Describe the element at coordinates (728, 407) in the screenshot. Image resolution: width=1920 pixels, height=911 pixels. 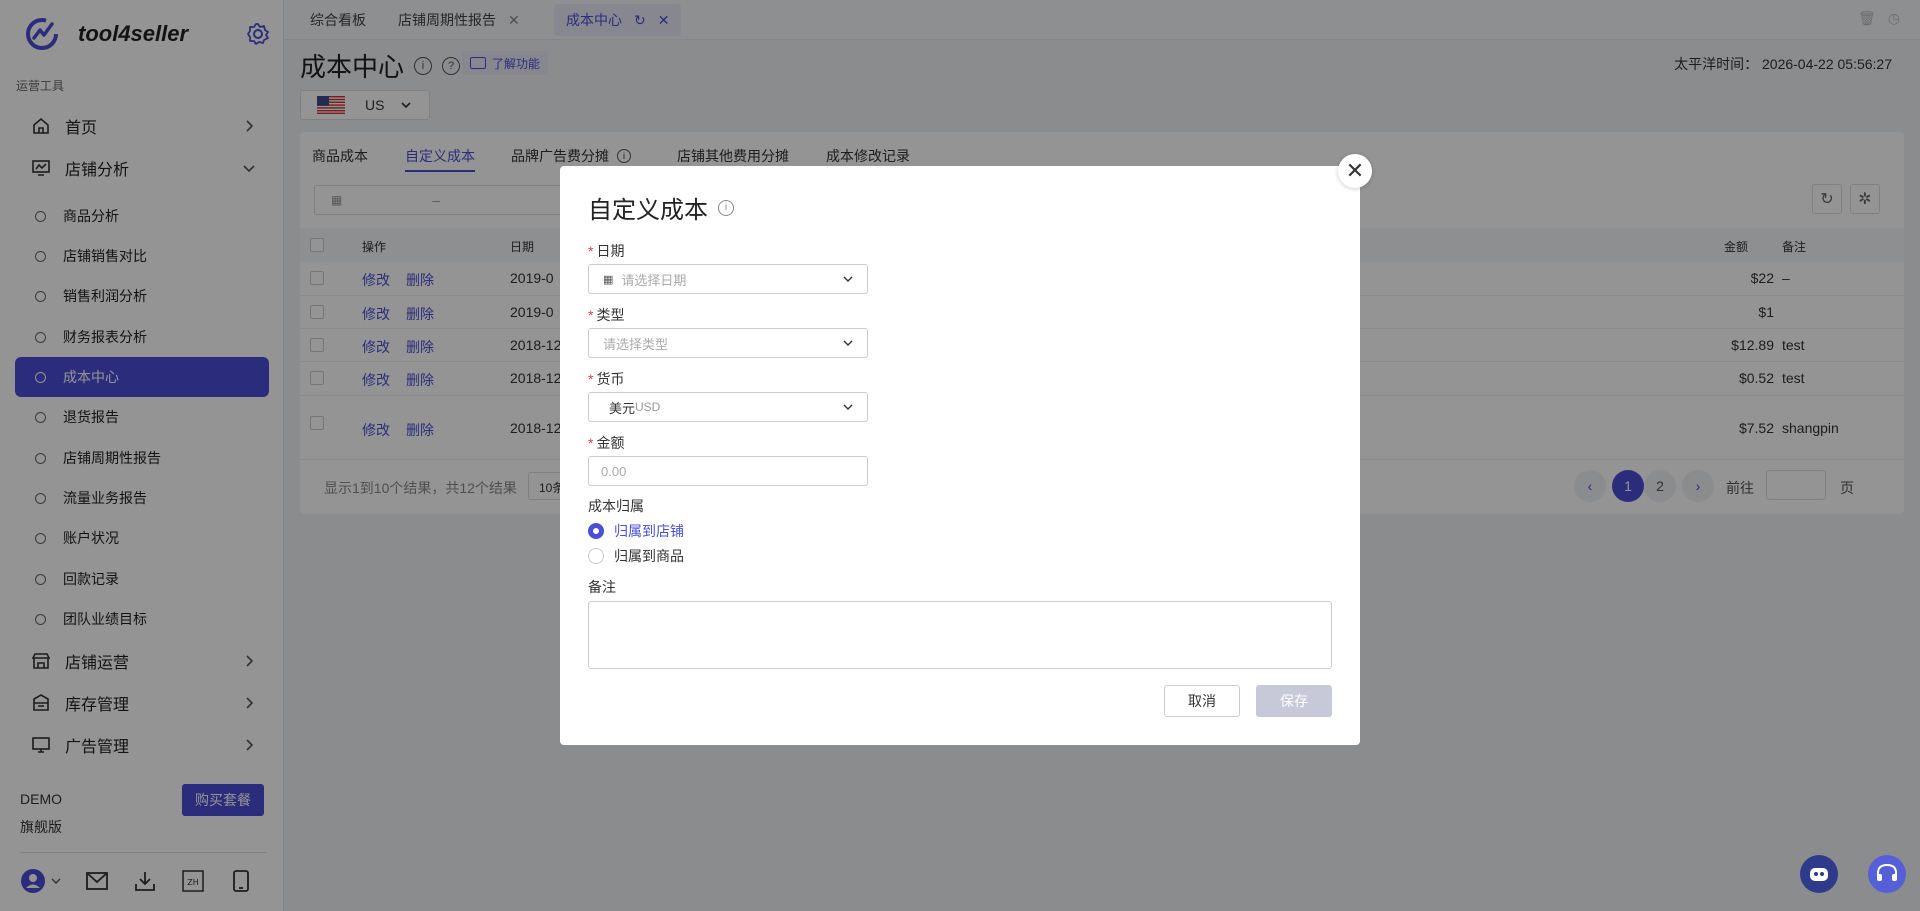
I see `currency-select: 美元 USD` at that location.